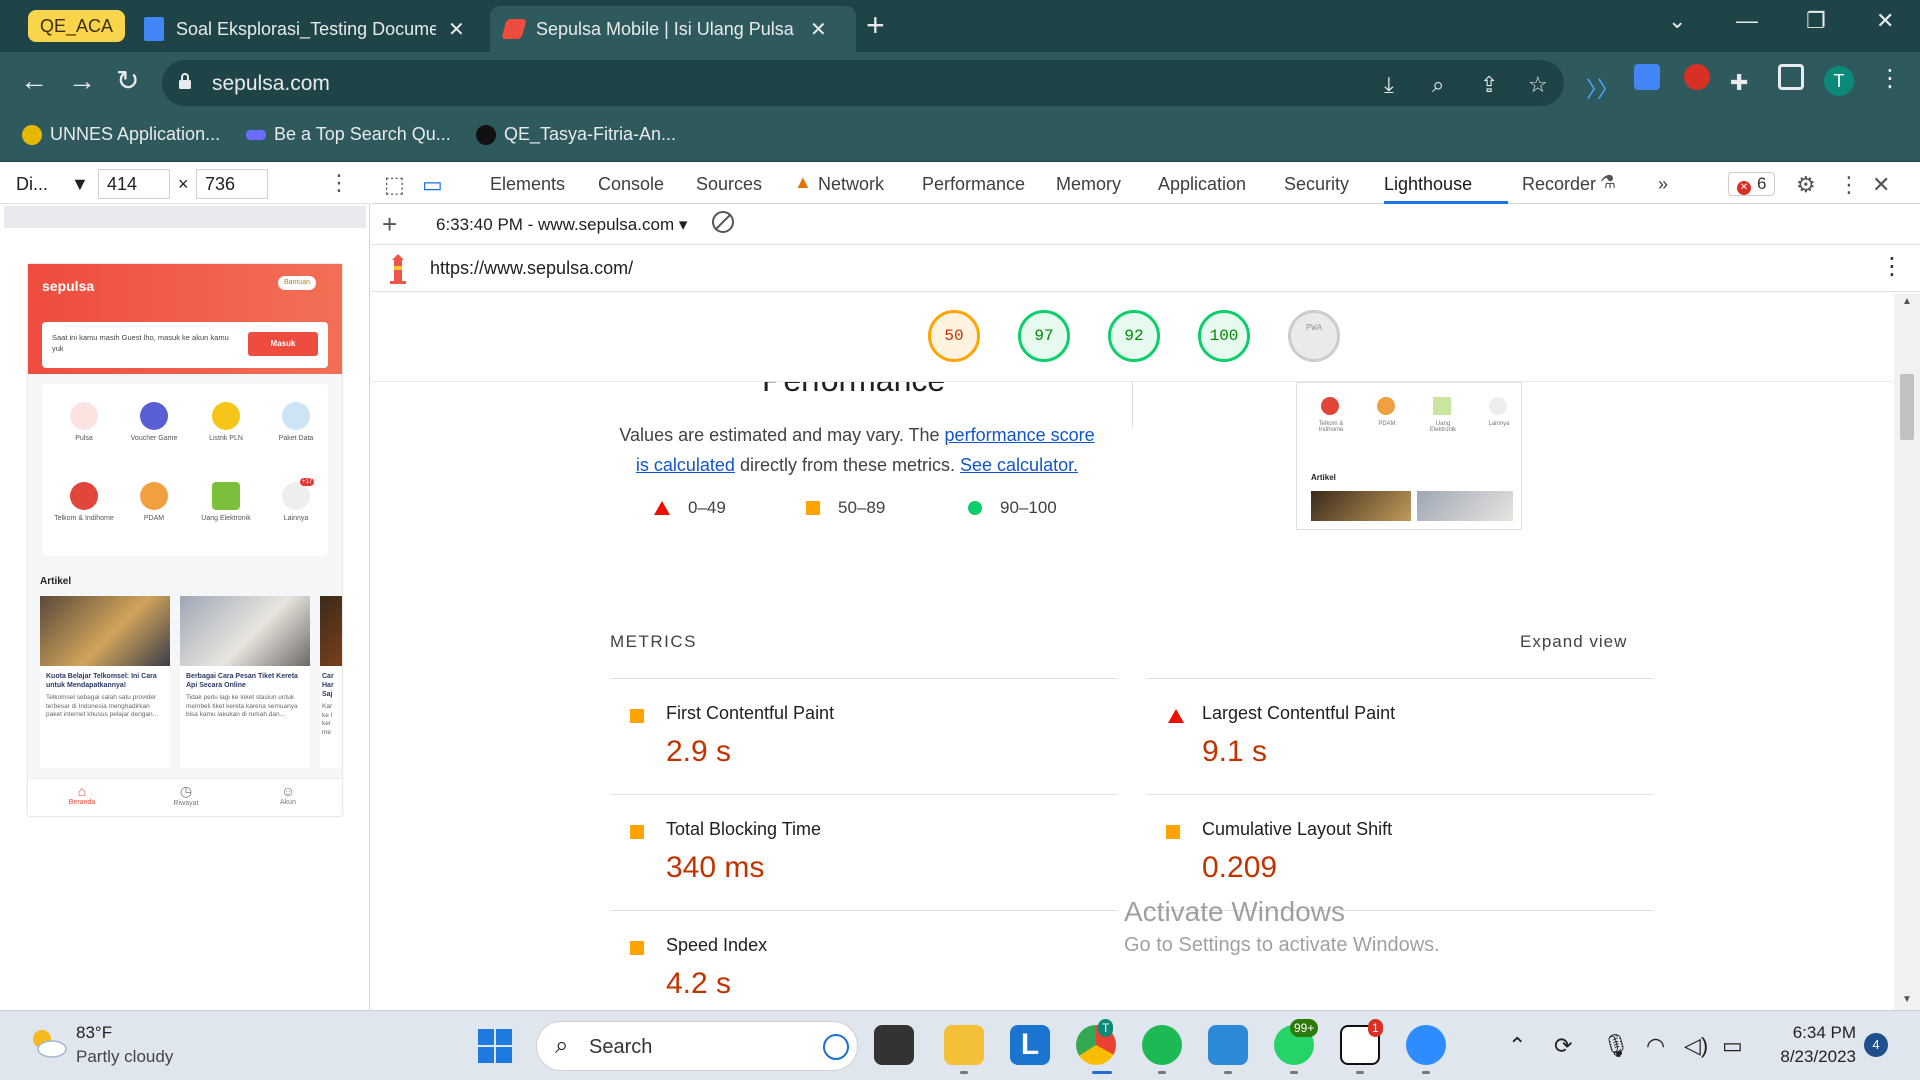 This screenshot has height=1080, width=1920. I want to click on tab-network: Network, so click(851, 184).